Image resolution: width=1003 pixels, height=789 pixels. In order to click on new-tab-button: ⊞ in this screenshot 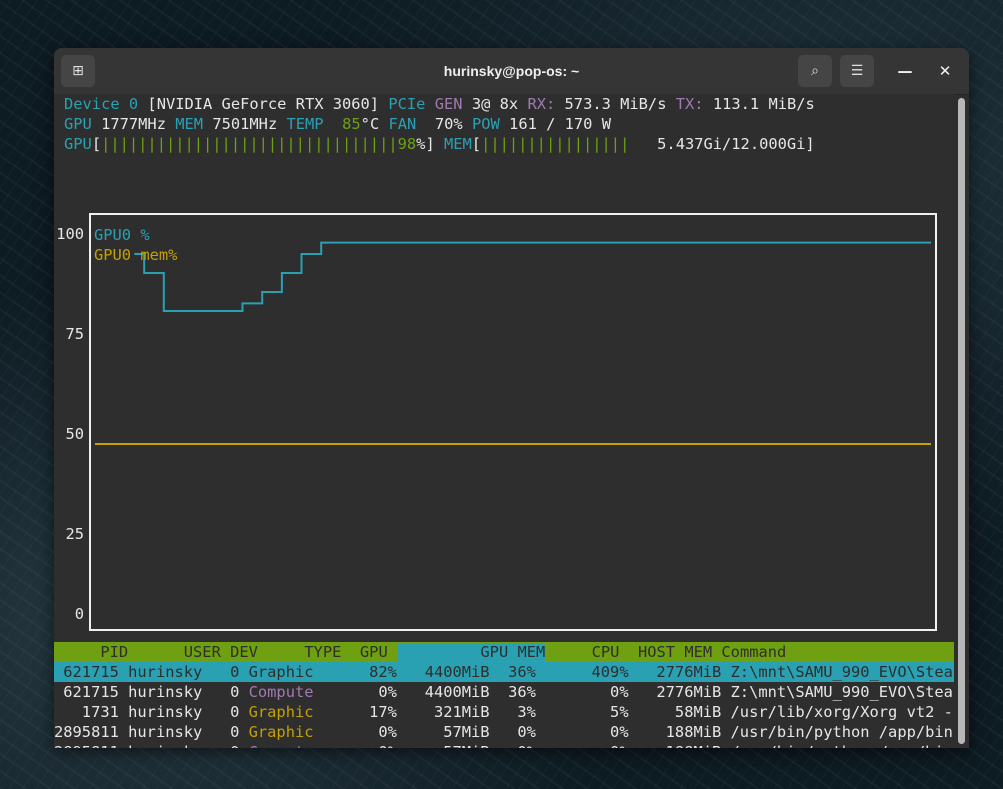, I will do `click(78, 71)`.